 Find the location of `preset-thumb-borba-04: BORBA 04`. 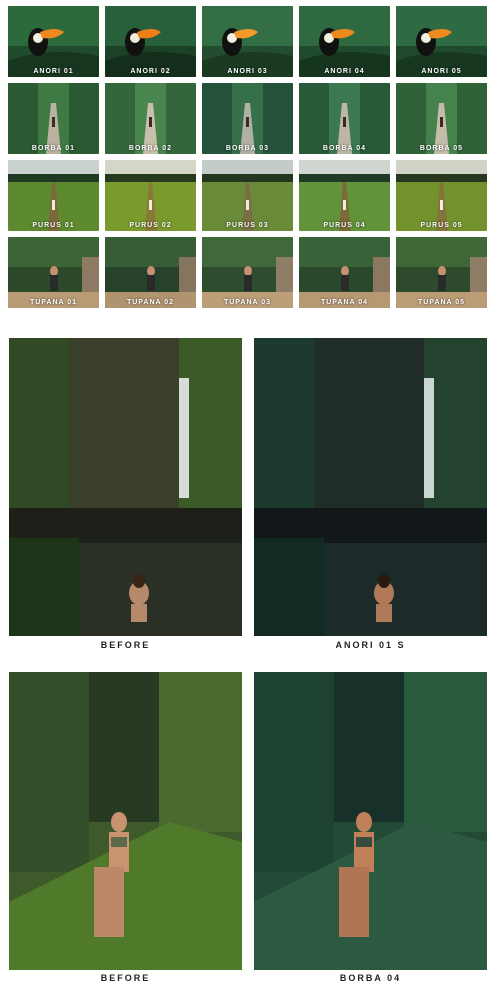

preset-thumb-borba-04: BORBA 04 is located at coordinates (344, 118).